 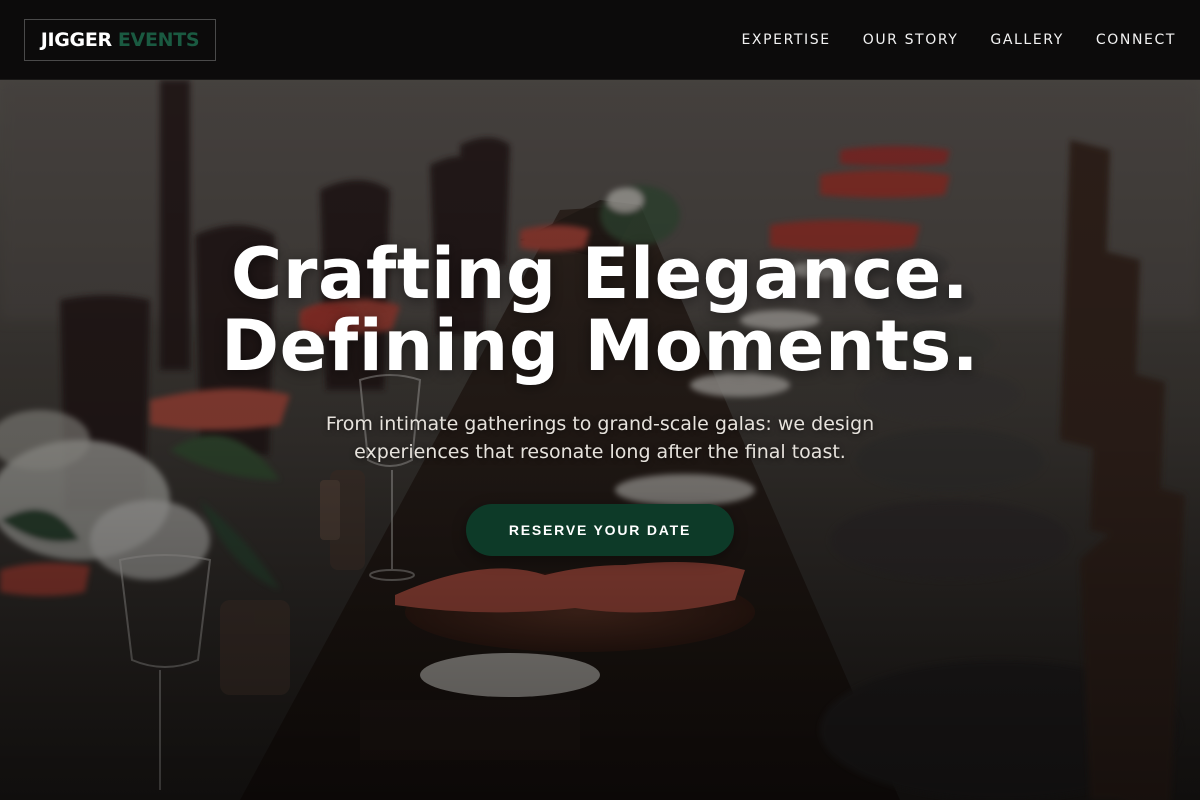 I want to click on nav-link-our-story: OUR STORY, so click(x=911, y=40).